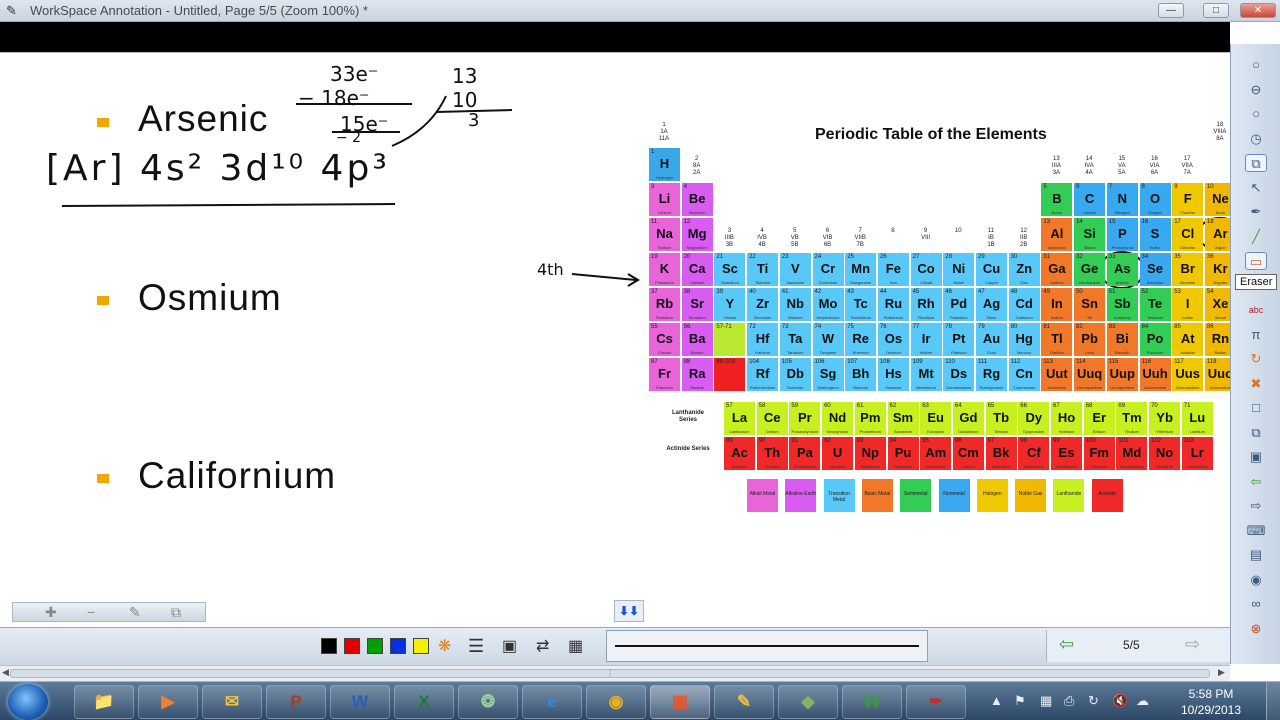 Image resolution: width=1280 pixels, height=720 pixels. Describe the element at coordinates (616, 702) in the screenshot. I see `taskbar-chrome-icon: ◉` at that location.